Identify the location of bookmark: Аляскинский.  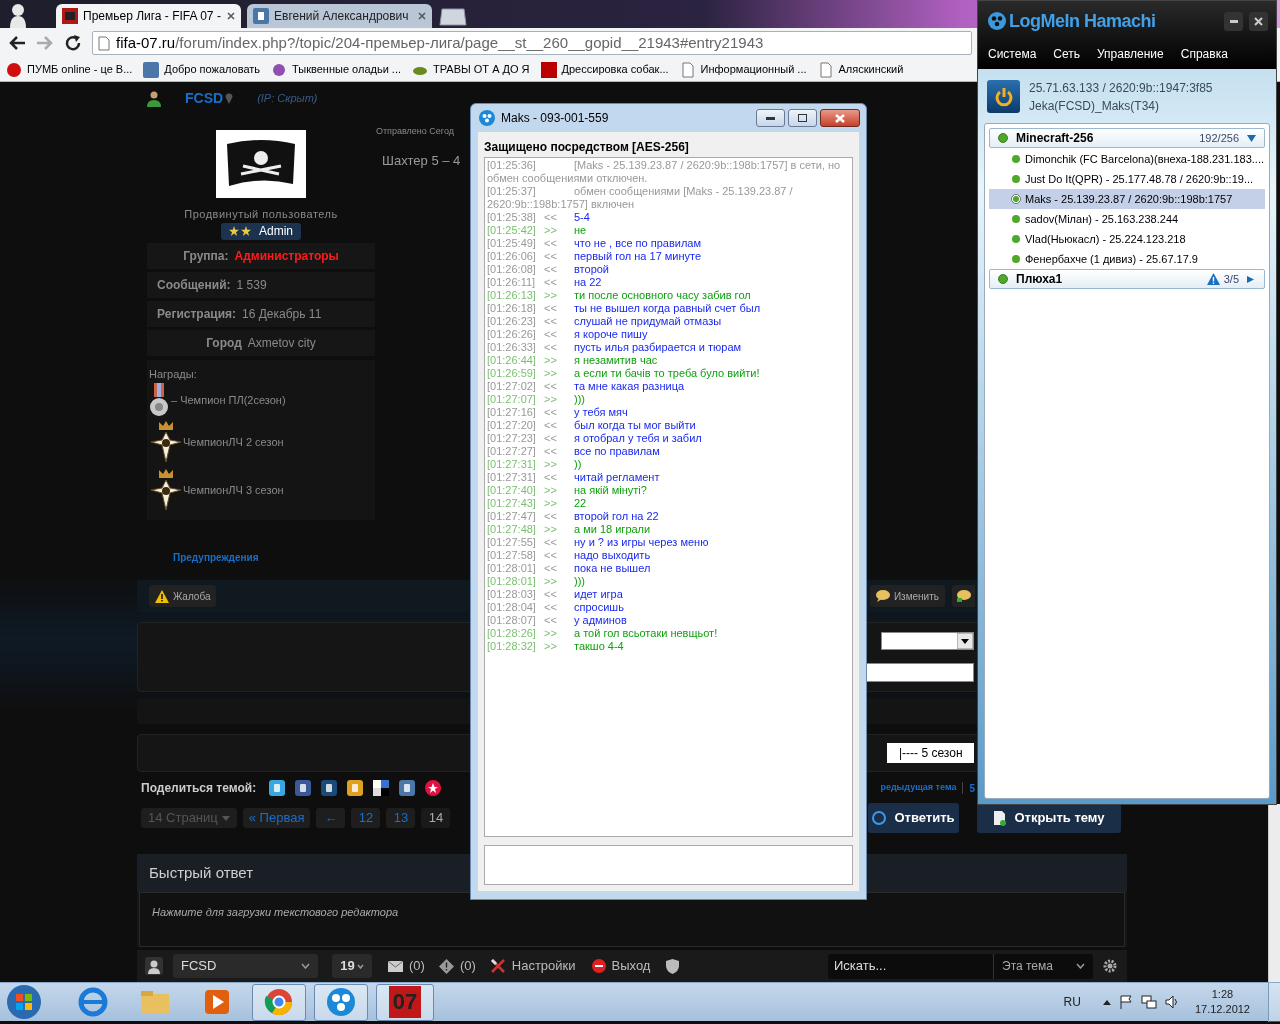
(860, 69).